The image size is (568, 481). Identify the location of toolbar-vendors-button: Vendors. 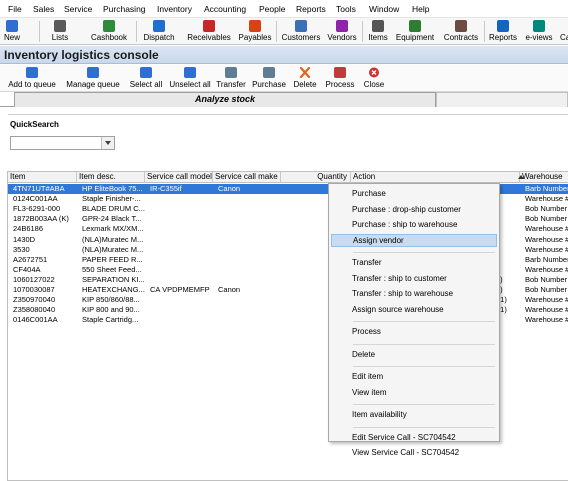
(342, 31).